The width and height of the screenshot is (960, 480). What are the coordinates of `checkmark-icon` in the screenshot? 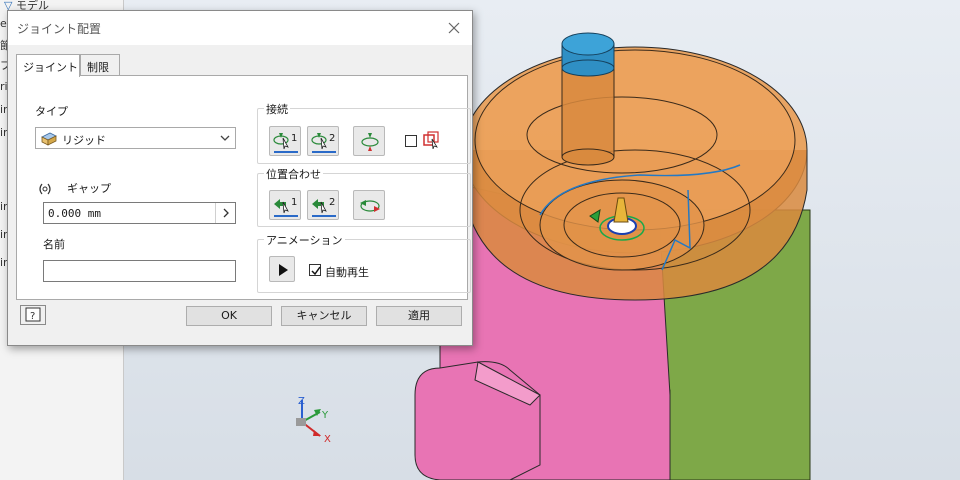 It's located at (316, 271).